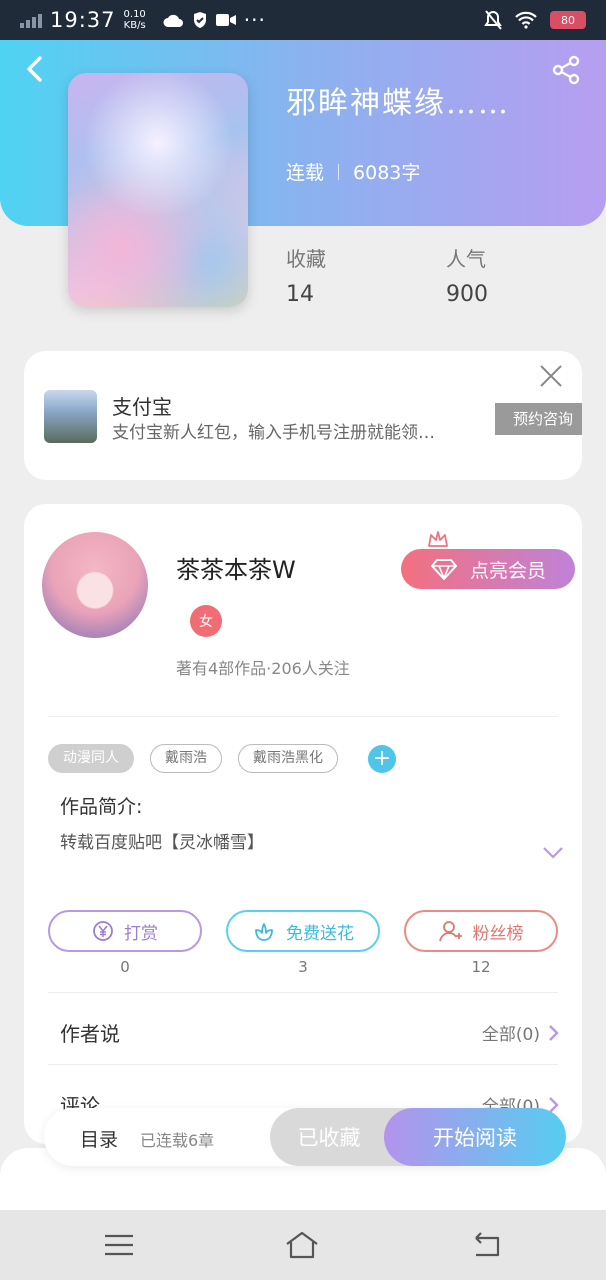  I want to click on video-icon, so click(225, 20).